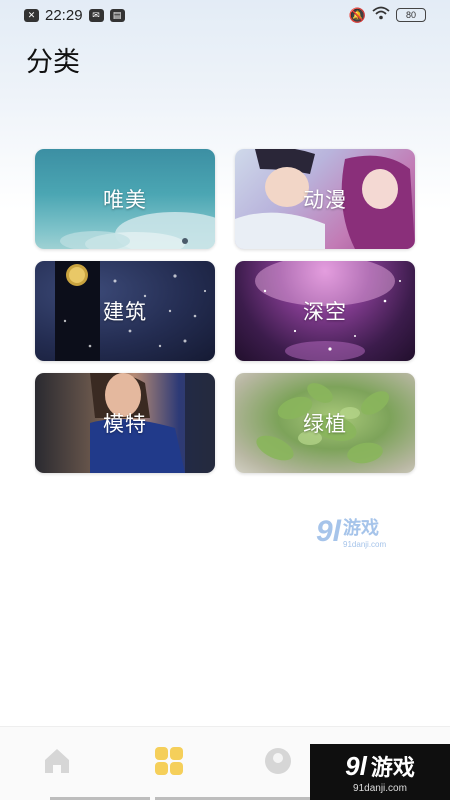 This screenshot has height=800, width=450. I want to click on message-icon: ▤, so click(117, 15).